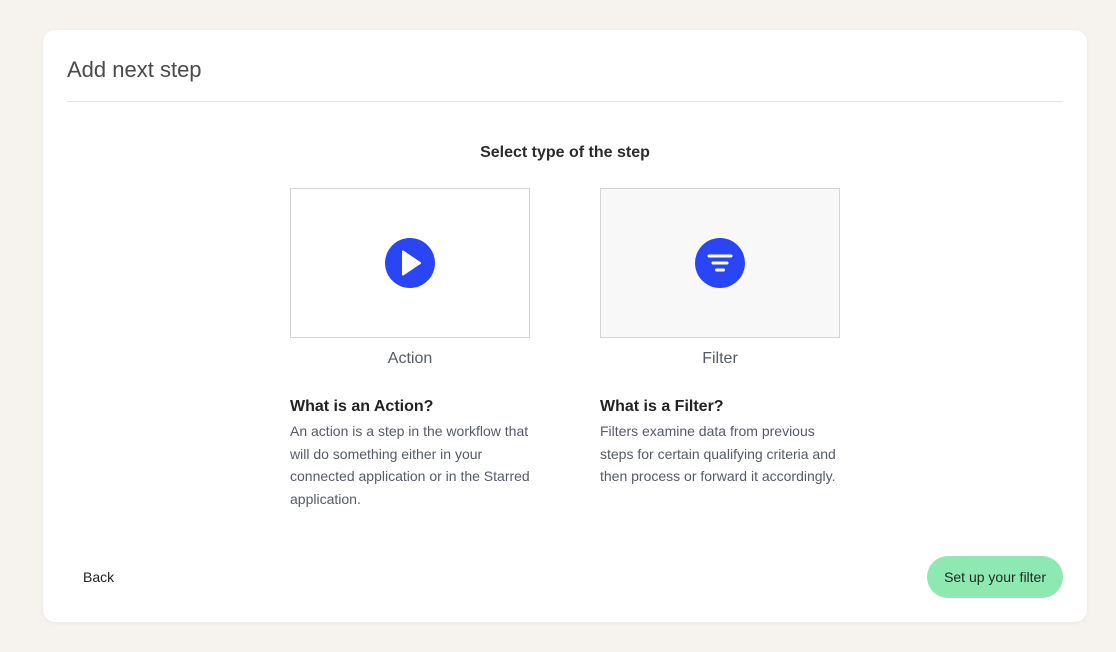 The width and height of the screenshot is (1116, 652). I want to click on back-button: Back, so click(98, 577).